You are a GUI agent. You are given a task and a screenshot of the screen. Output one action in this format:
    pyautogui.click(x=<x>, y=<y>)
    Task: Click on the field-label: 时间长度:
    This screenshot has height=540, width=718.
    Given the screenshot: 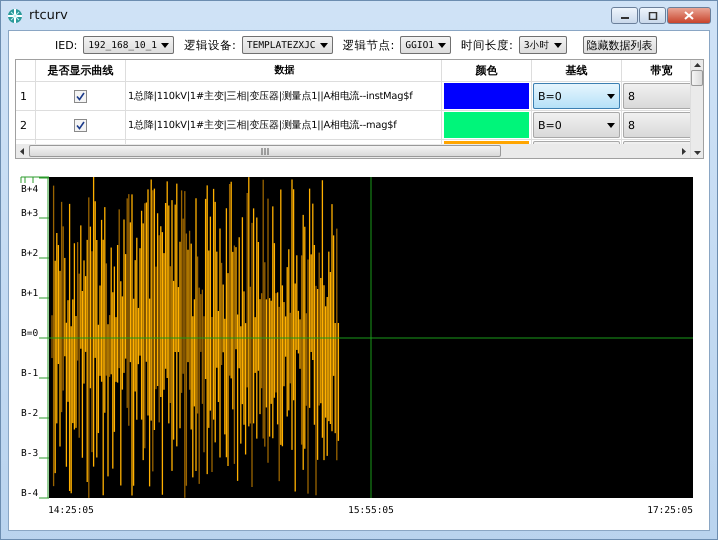 What is the action you would take?
    pyautogui.click(x=487, y=45)
    